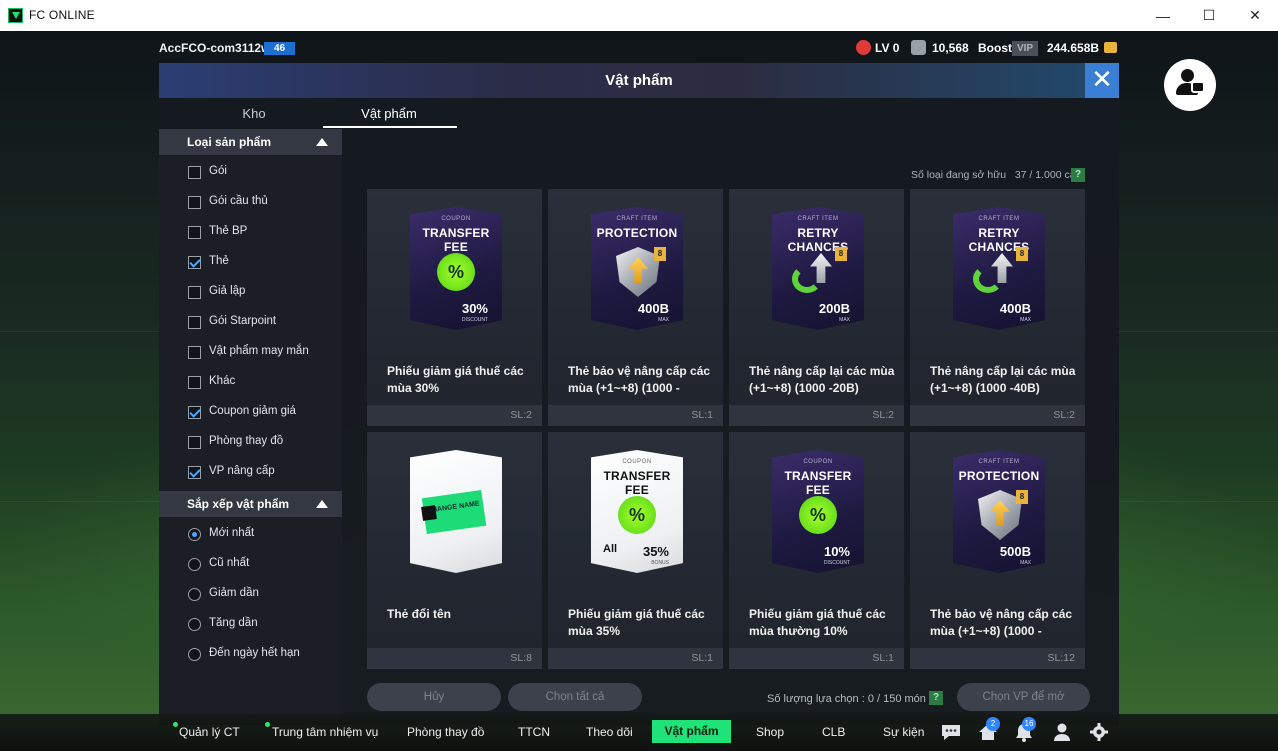 This screenshot has width=1278, height=751. Describe the element at coordinates (951, 732) in the screenshot. I see `chat-icon` at that location.